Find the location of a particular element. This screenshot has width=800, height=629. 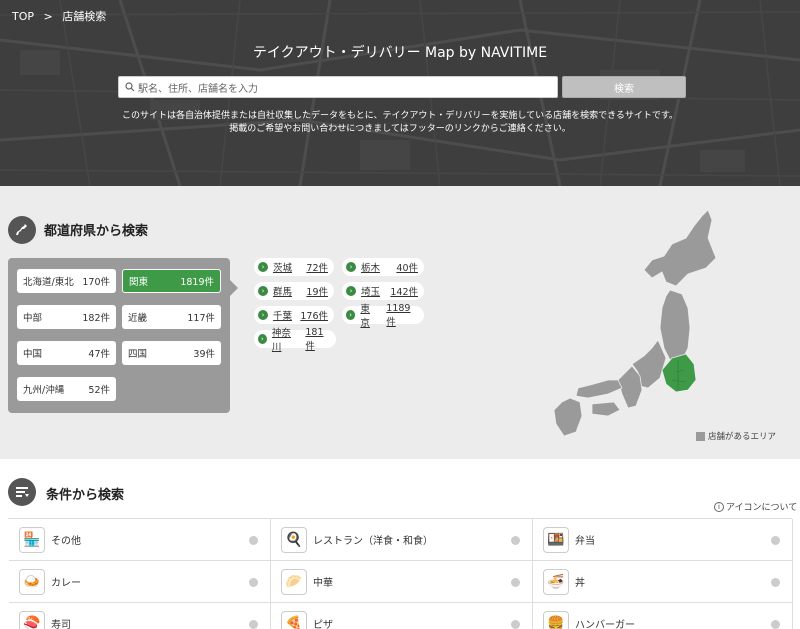

prefecture-count: 72件 is located at coordinates (317, 268).